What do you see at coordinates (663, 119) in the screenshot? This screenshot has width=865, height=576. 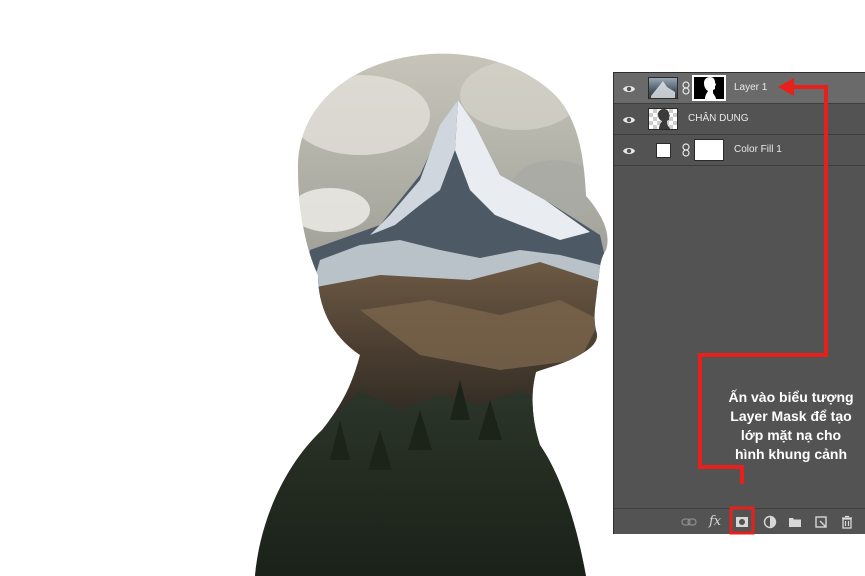 I see `portrait-silhouette-thumbnail` at bounding box center [663, 119].